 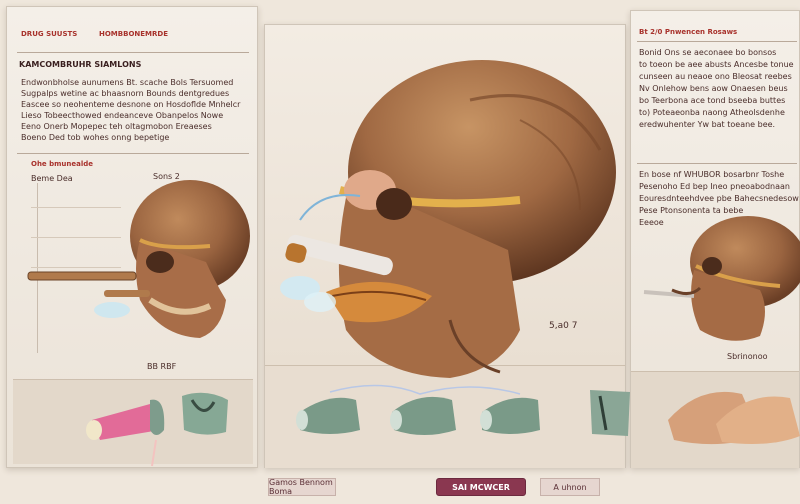 I want to click on right-paragraph-line: cunseen au neaoe ono Bleosat reebes, so click(x=715, y=76).